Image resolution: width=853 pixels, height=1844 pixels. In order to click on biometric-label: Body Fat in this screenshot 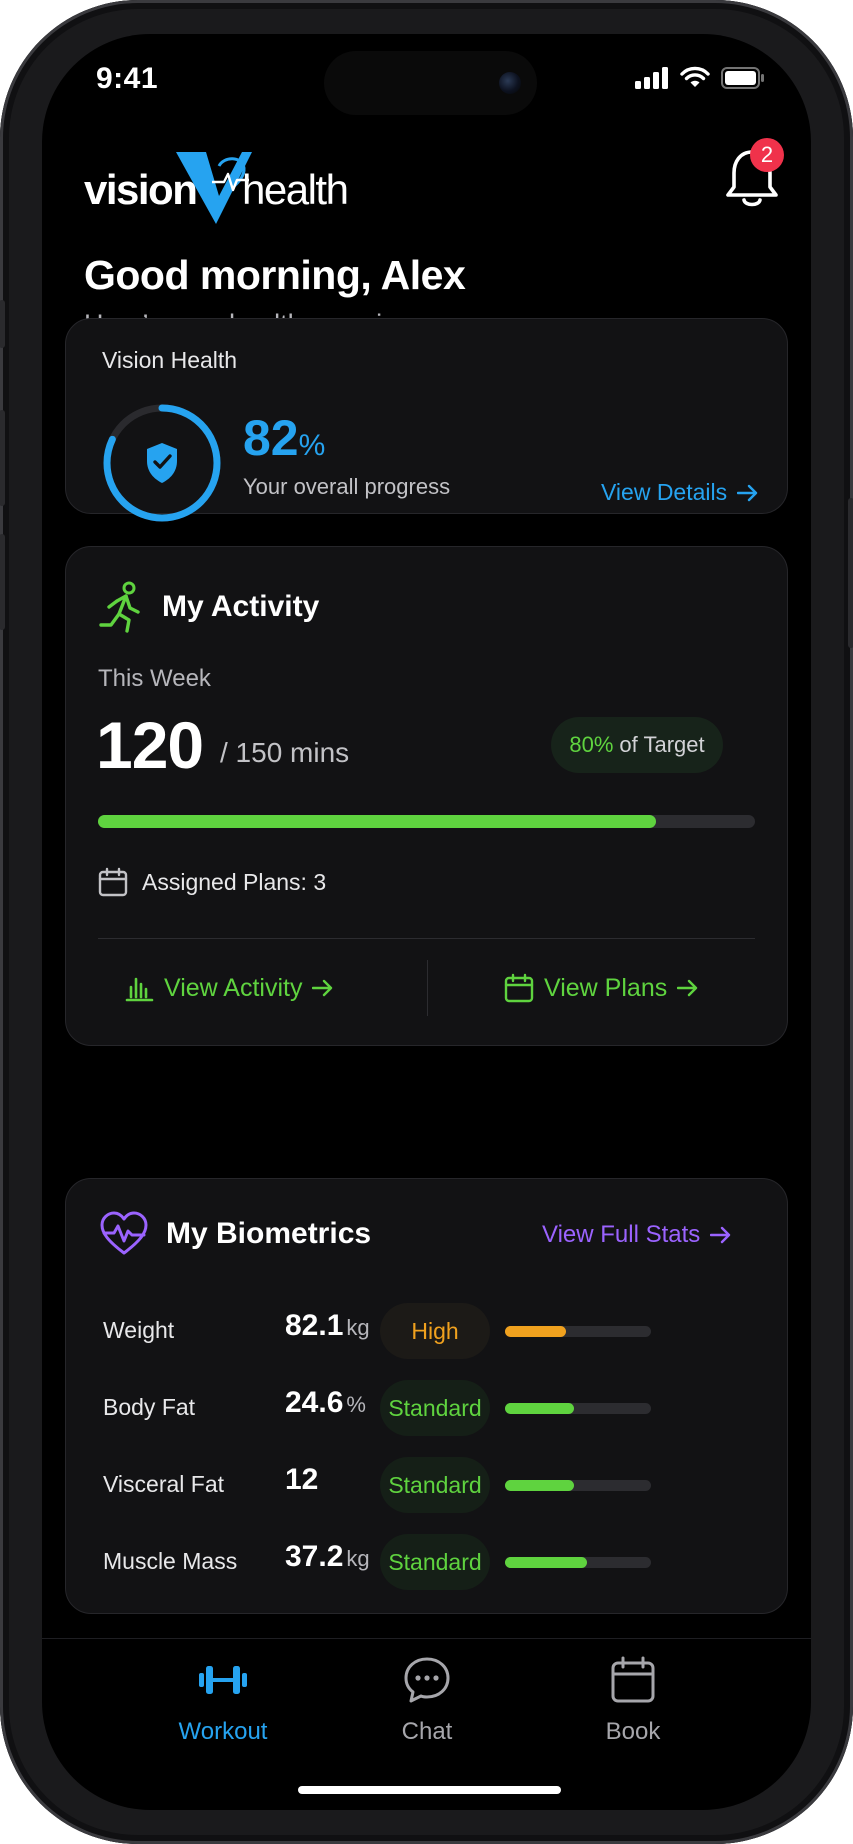, I will do `click(149, 1407)`.